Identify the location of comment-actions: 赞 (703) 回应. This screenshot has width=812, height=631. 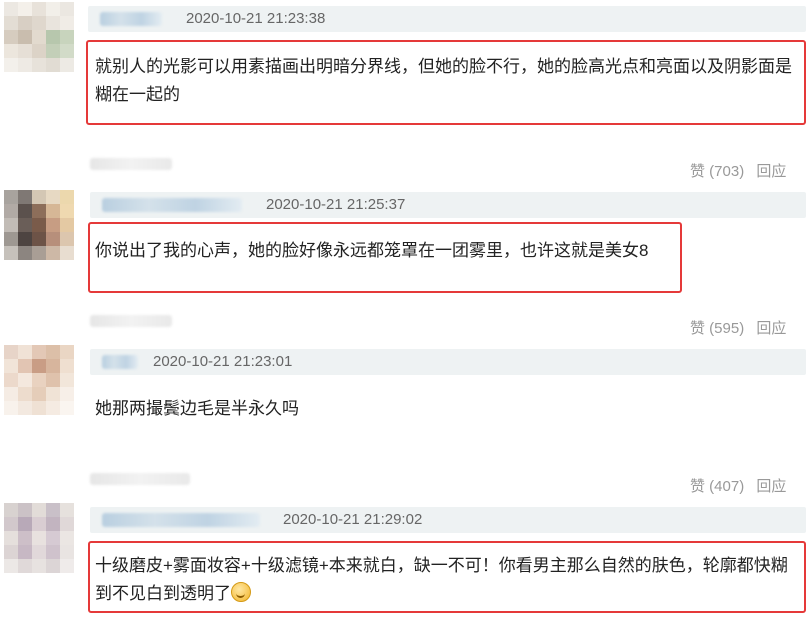
(738, 170).